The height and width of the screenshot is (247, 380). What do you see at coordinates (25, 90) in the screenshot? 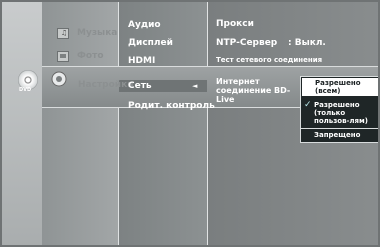
I see `dvd-label: DVD` at bounding box center [25, 90].